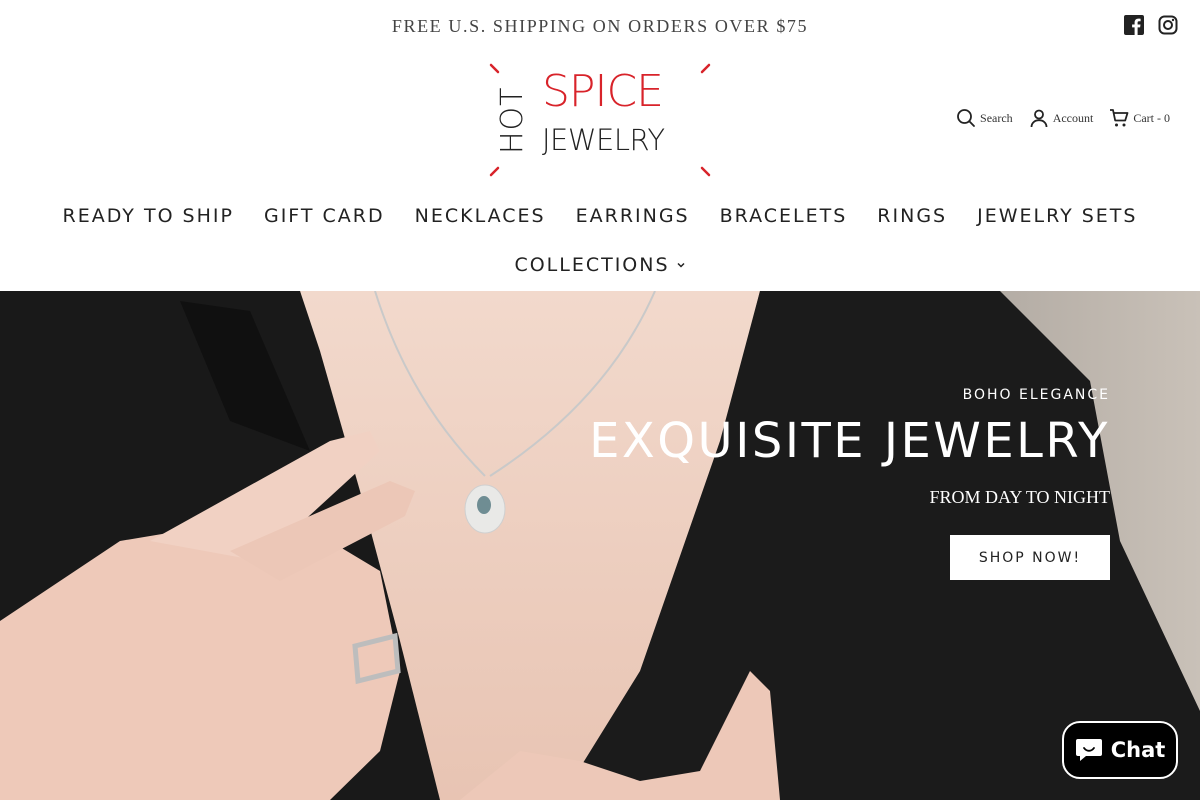  What do you see at coordinates (1119, 118) in the screenshot?
I see `cart-icon` at bounding box center [1119, 118].